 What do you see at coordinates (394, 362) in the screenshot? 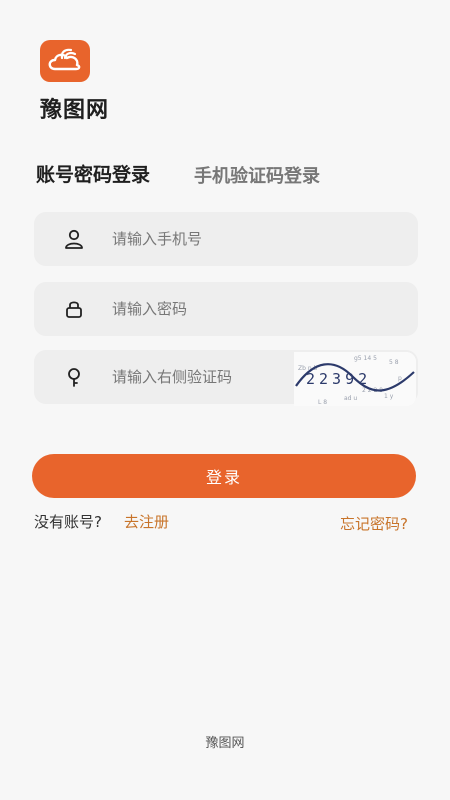
I see `svg-text: 5 8` at bounding box center [394, 362].